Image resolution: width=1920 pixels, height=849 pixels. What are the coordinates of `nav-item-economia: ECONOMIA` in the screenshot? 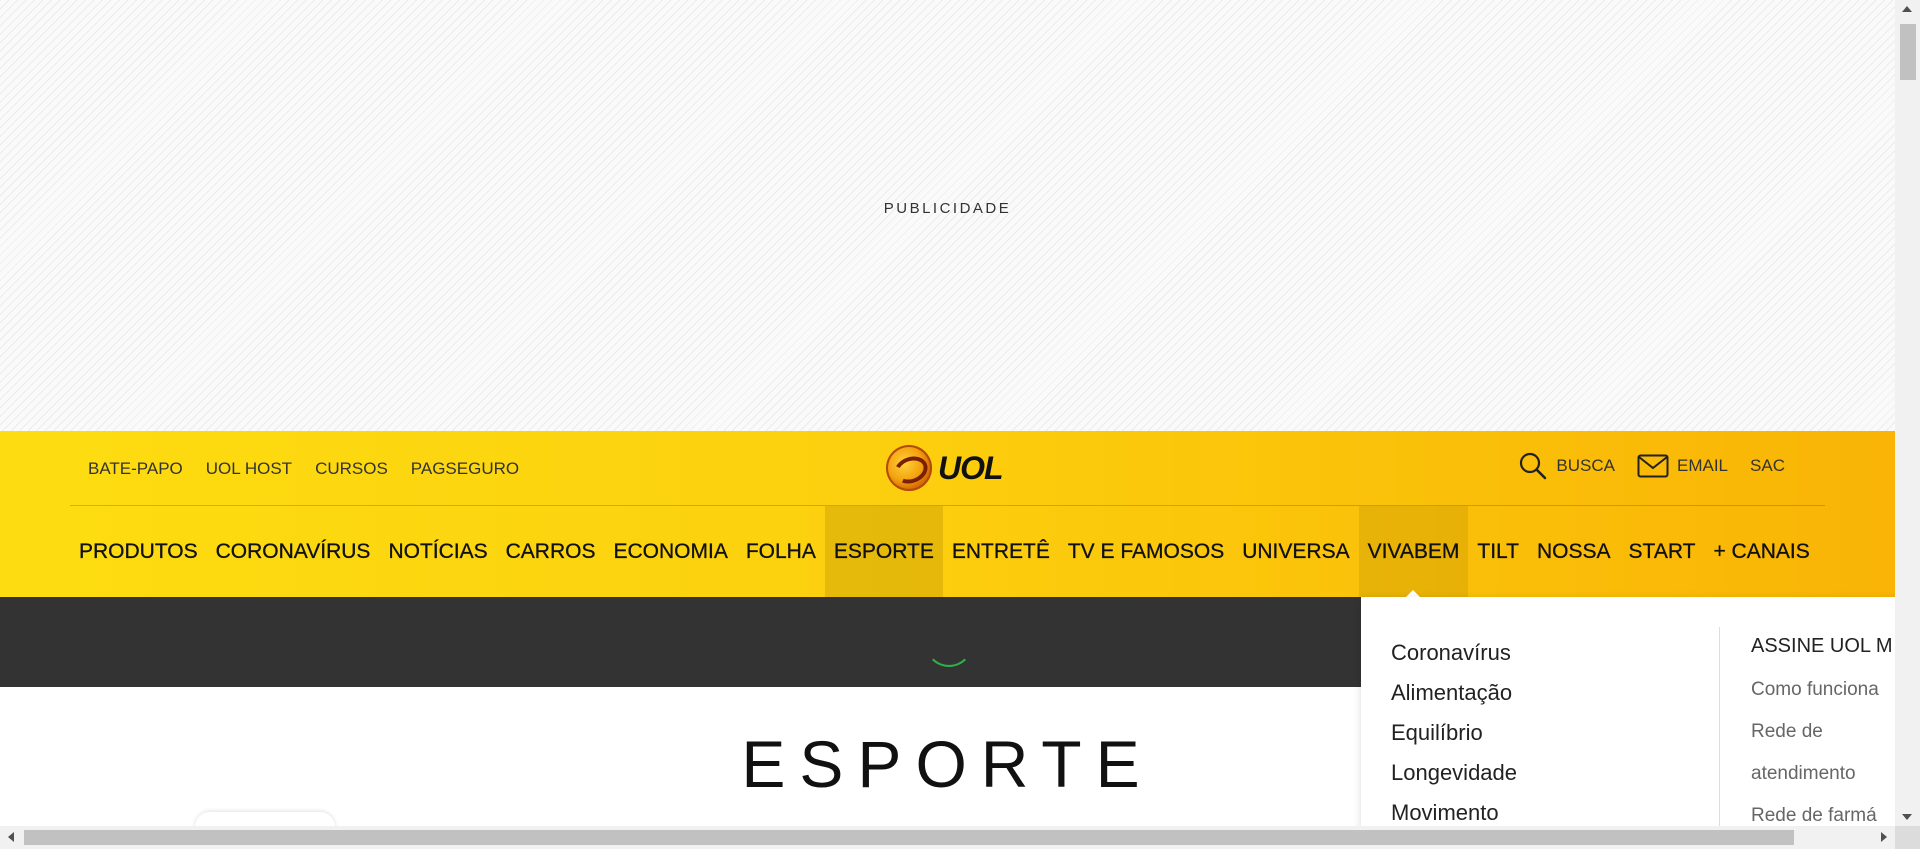 It's located at (670, 551).